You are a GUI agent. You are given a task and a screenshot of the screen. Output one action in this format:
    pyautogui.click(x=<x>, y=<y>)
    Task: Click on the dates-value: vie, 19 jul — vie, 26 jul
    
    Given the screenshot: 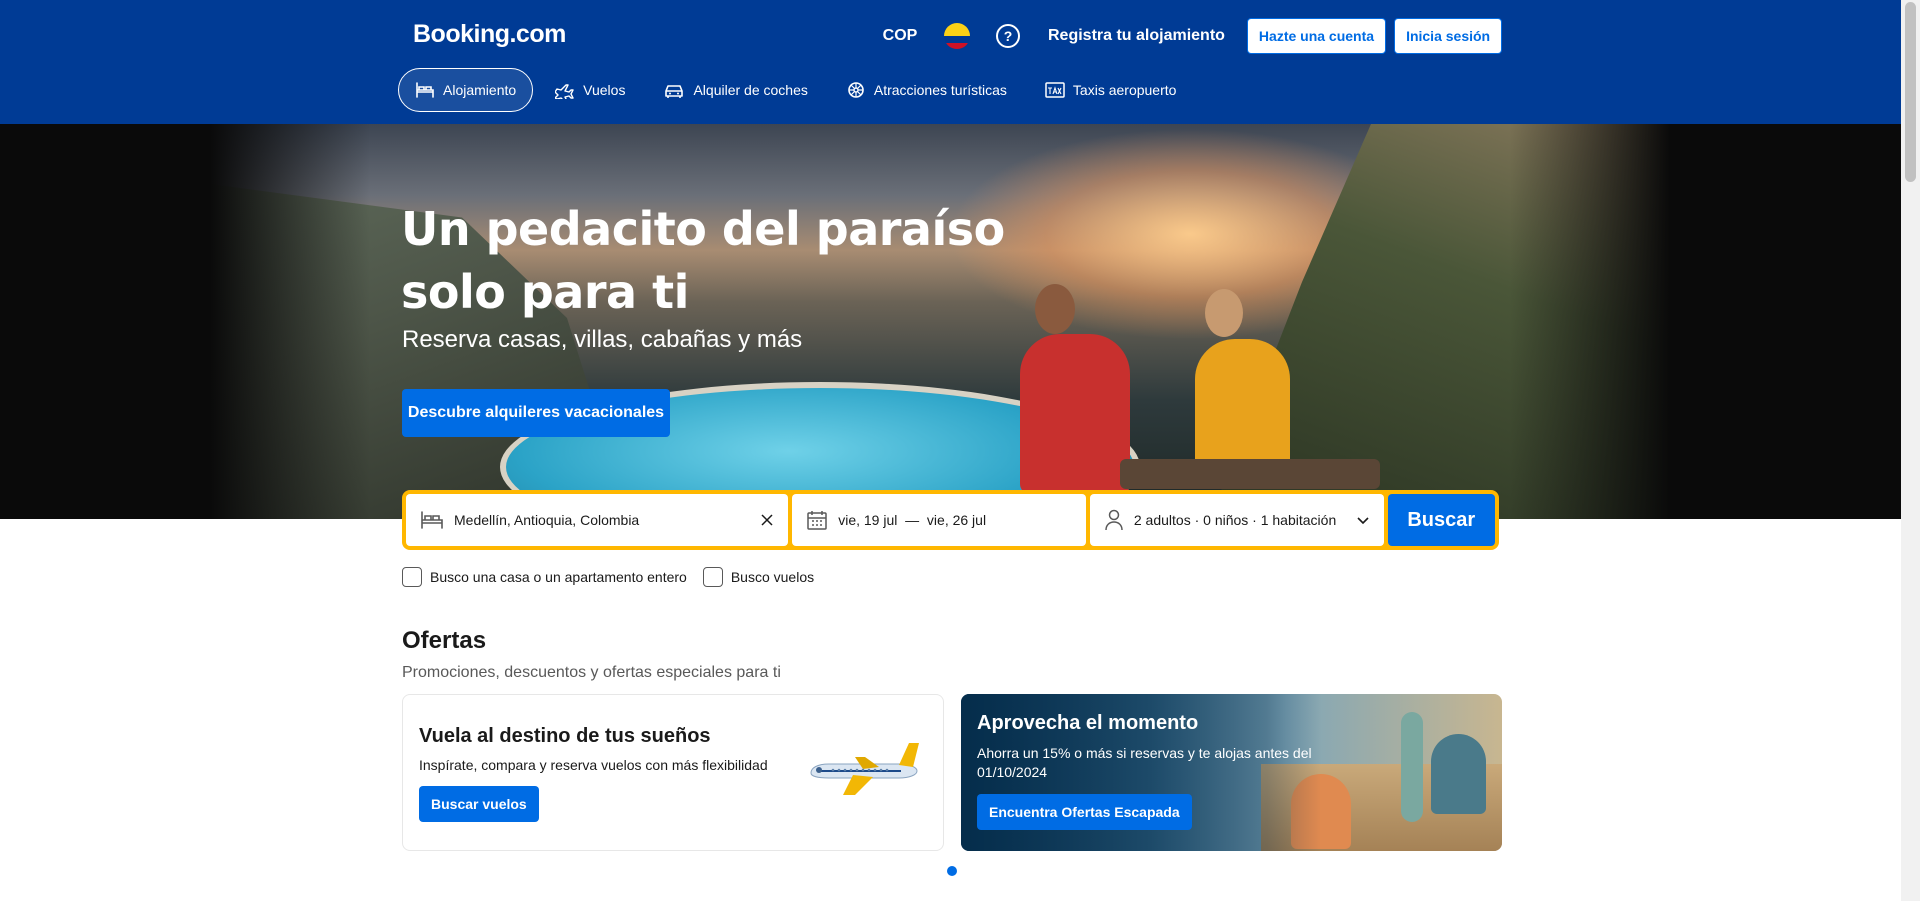 What is the action you would take?
    pyautogui.click(x=912, y=520)
    